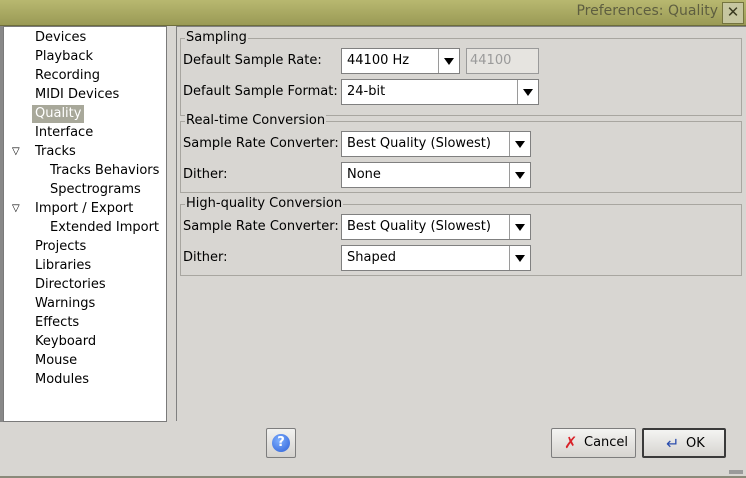 The image size is (746, 478). Describe the element at coordinates (733, 13) in the screenshot. I see `close-icon: ✕` at that location.